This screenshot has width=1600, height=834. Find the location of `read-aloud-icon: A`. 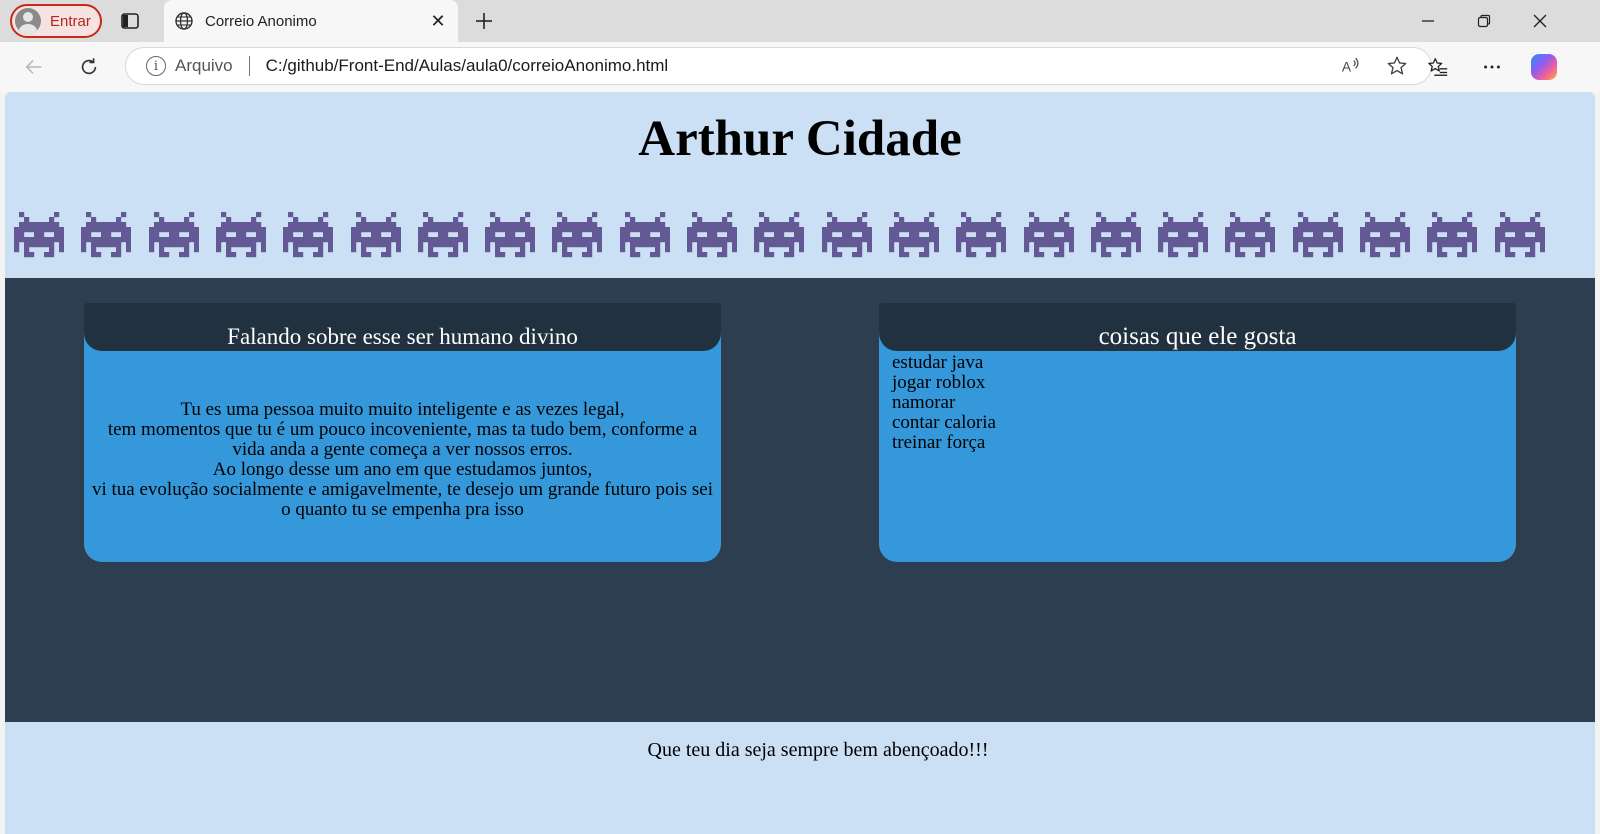

read-aloud-icon: A is located at coordinates (1351, 66).